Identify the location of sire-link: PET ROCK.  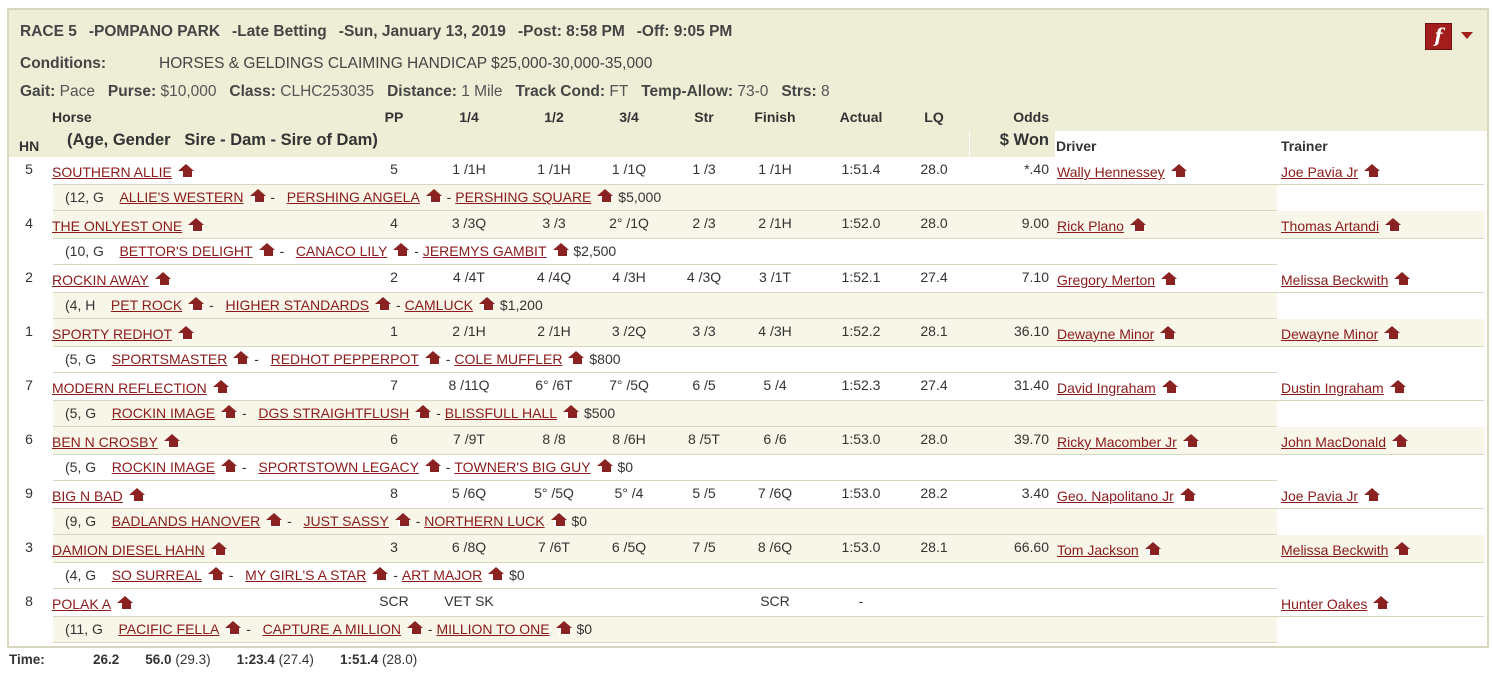
(146, 305).